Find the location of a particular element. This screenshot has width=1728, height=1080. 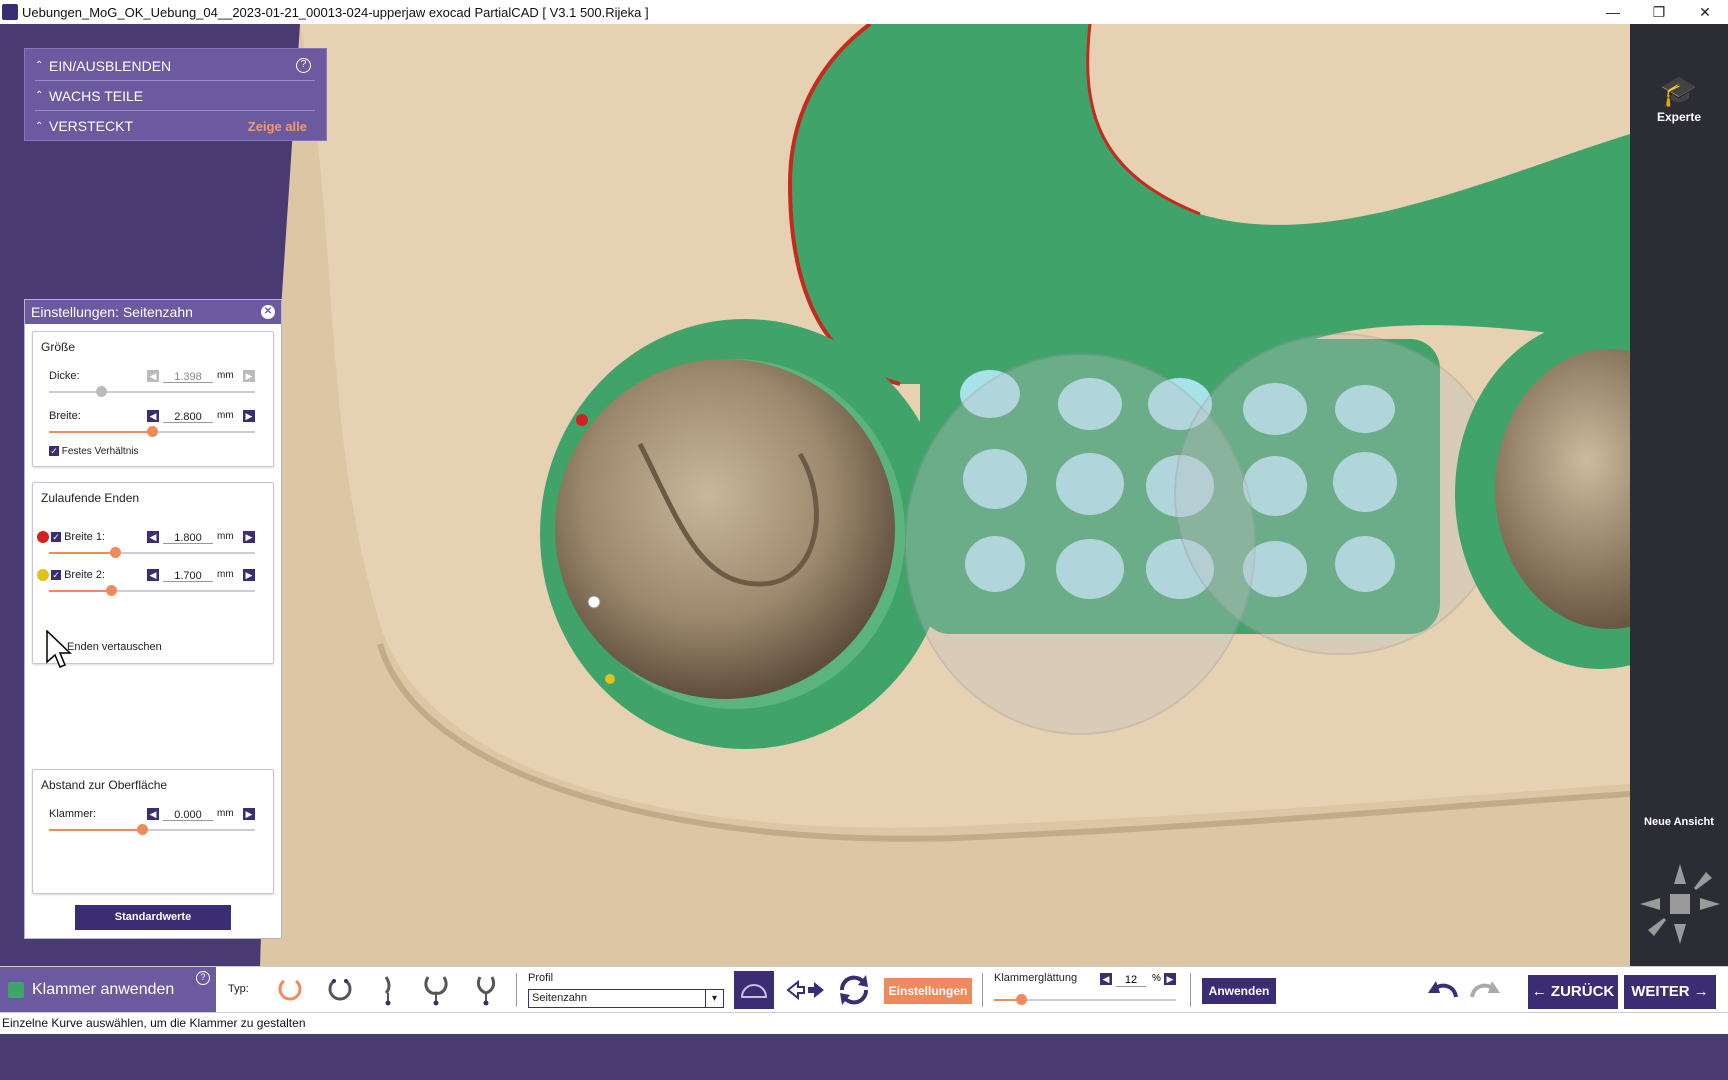

profile-select: Seitenzahn ▾ is located at coordinates (626, 998).